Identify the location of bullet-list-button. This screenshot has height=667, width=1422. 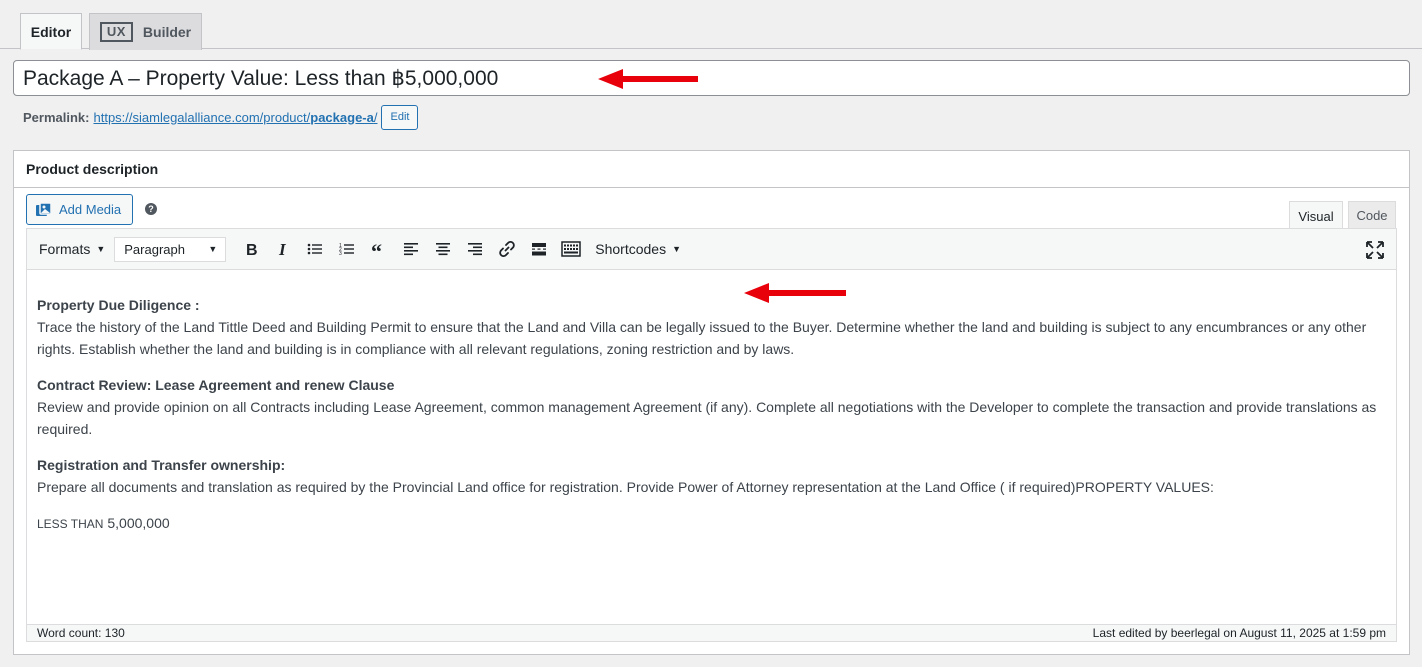
(315, 249).